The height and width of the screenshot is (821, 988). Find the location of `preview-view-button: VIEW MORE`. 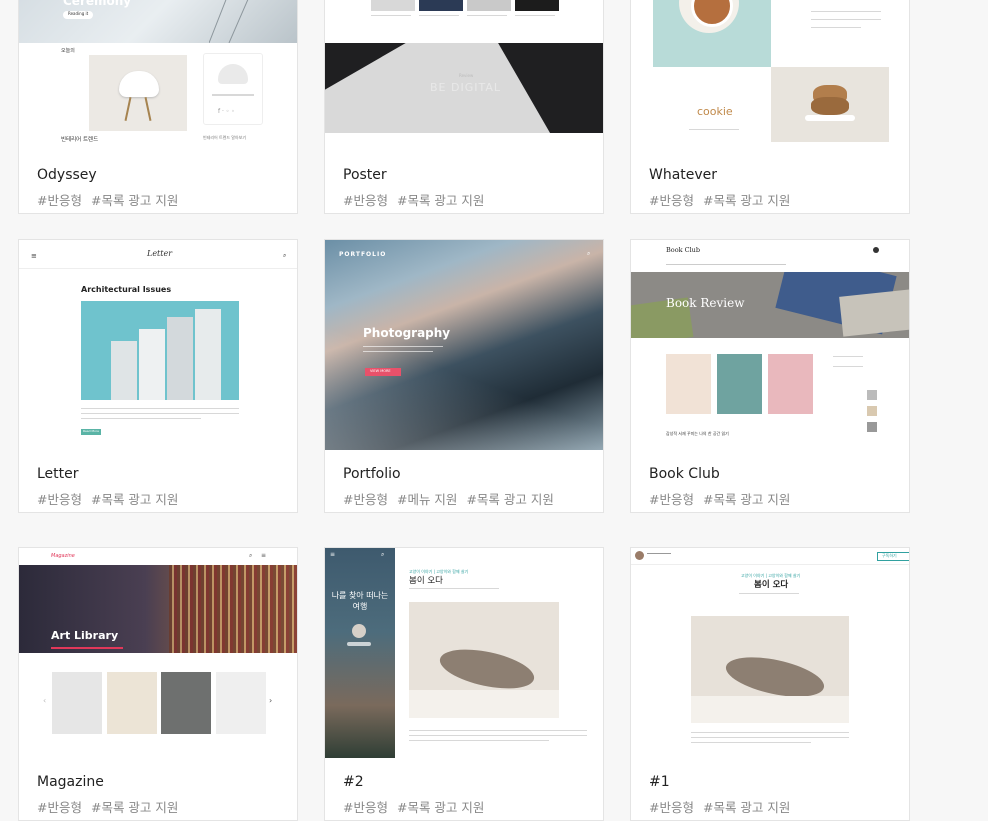

preview-view-button: VIEW MORE is located at coordinates (383, 372).